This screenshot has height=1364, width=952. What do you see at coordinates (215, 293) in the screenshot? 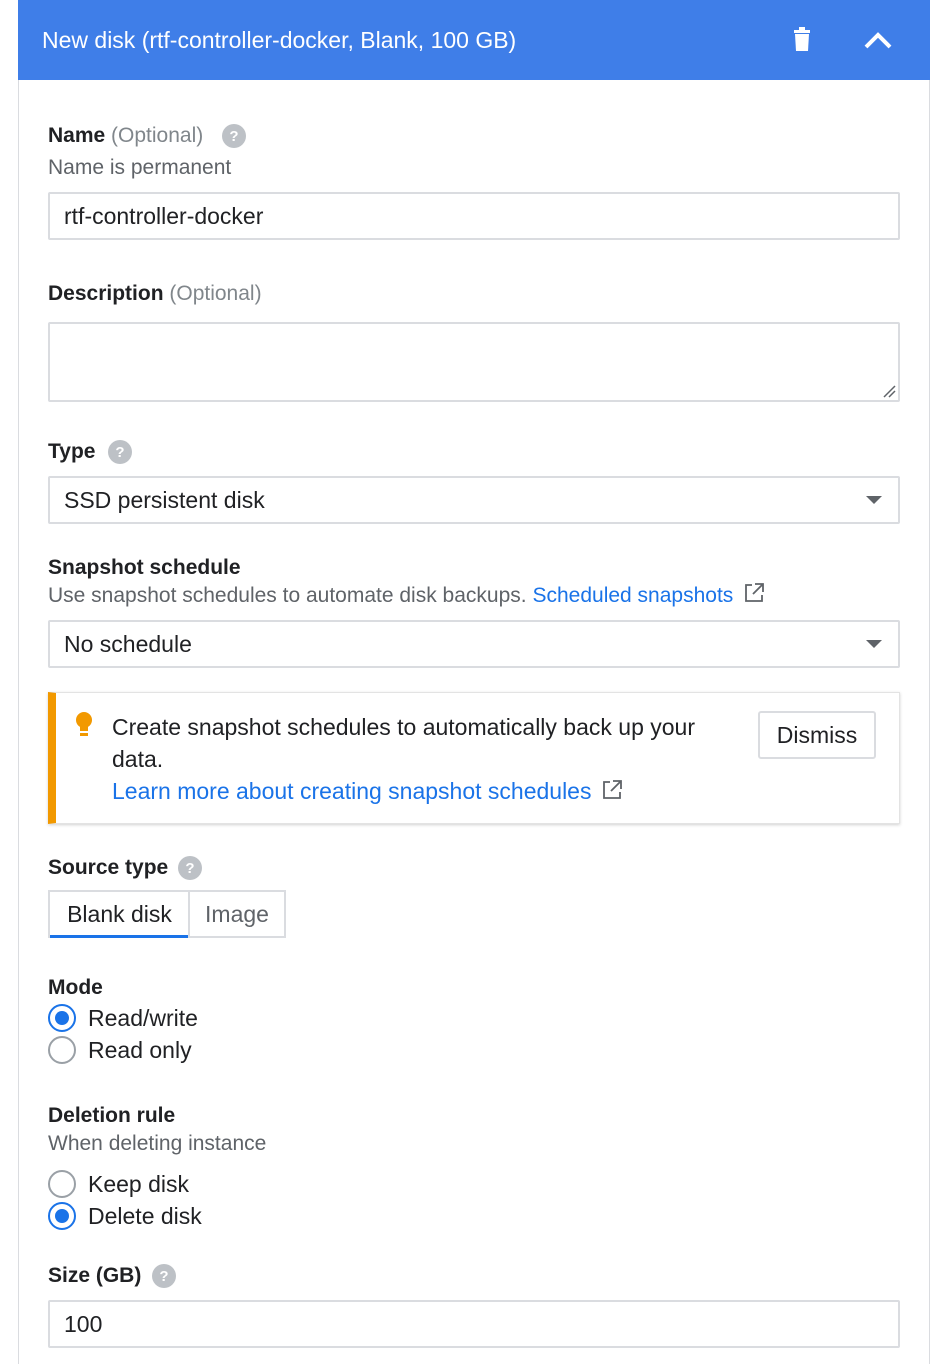
I see `description-optional: (Optional)` at bounding box center [215, 293].